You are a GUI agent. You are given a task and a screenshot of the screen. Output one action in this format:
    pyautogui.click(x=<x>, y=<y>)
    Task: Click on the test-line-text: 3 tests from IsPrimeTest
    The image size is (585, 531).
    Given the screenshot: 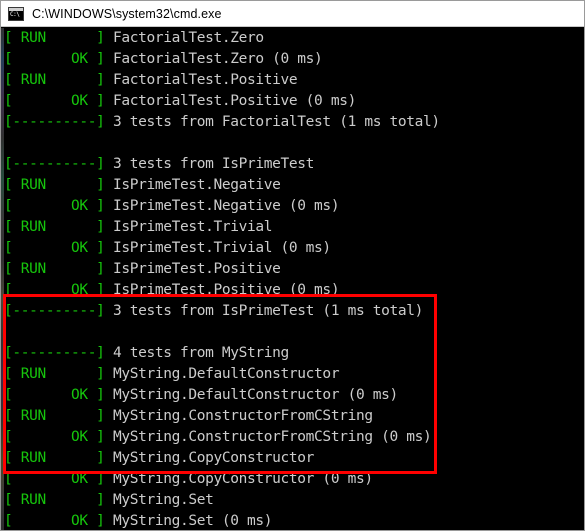 What is the action you would take?
    pyautogui.click(x=209, y=164)
    